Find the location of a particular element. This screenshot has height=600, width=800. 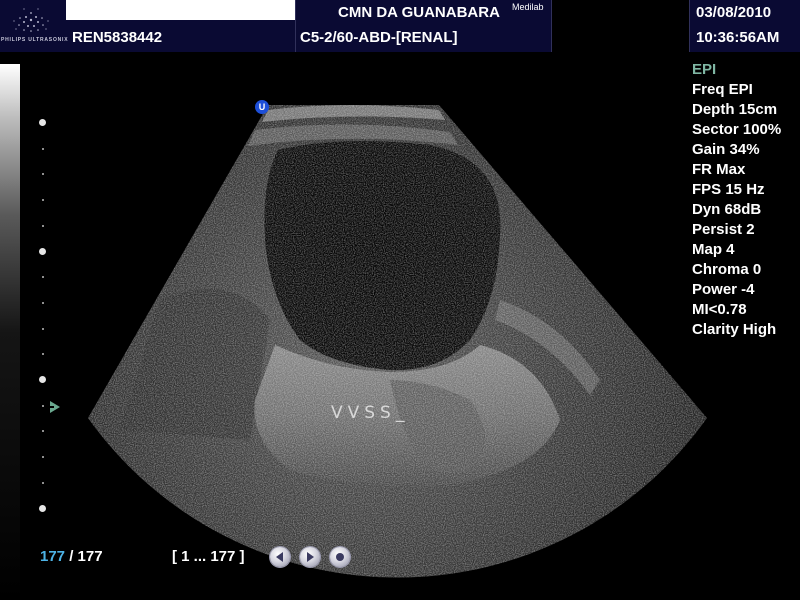

frame-range: [ 1 ... 177 ] is located at coordinates (208, 556).